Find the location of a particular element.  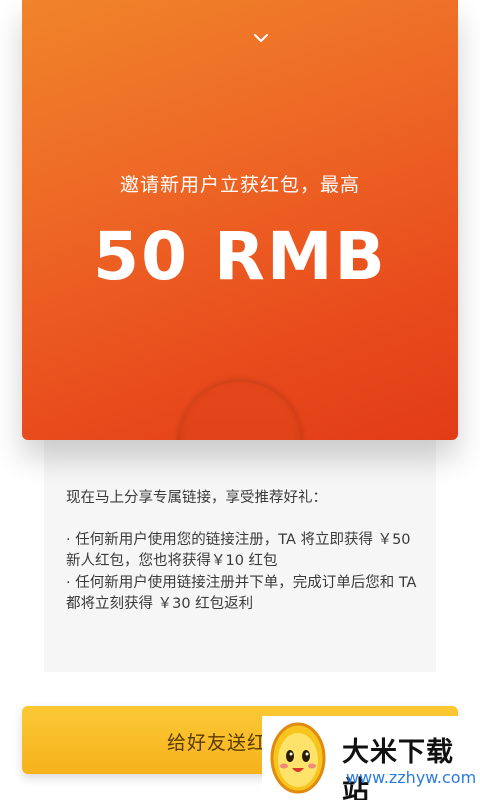

invite-intro-text: 现在马上分享专属链接，享受推荐好礼： is located at coordinates (196, 498).